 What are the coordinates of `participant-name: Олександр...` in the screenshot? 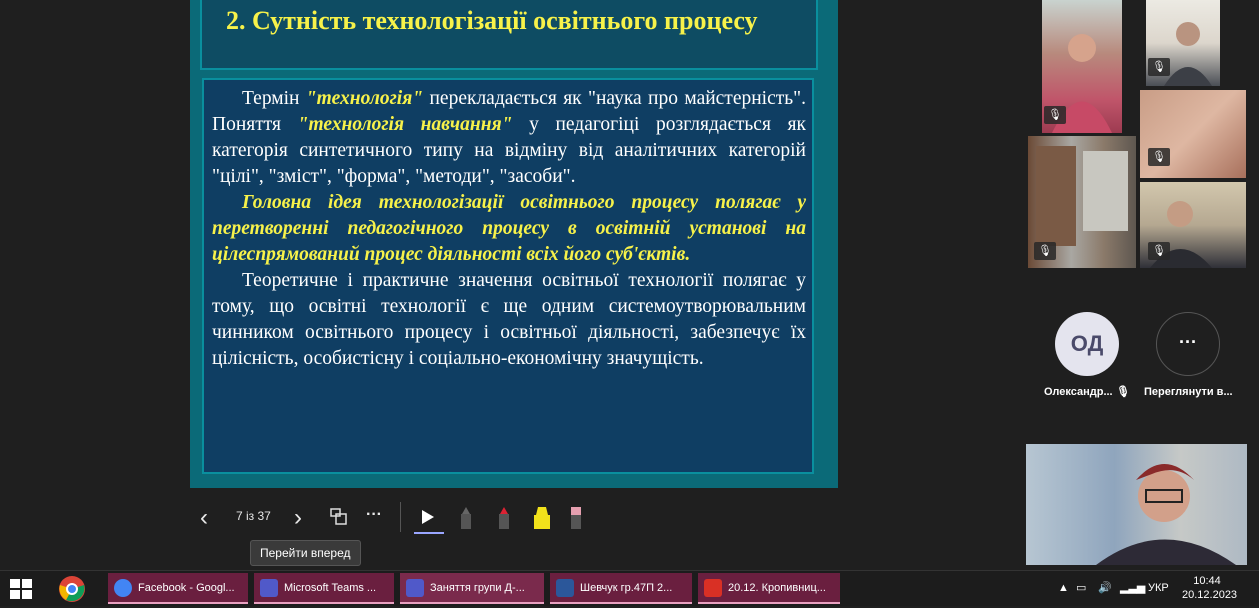 It's located at (1078, 392).